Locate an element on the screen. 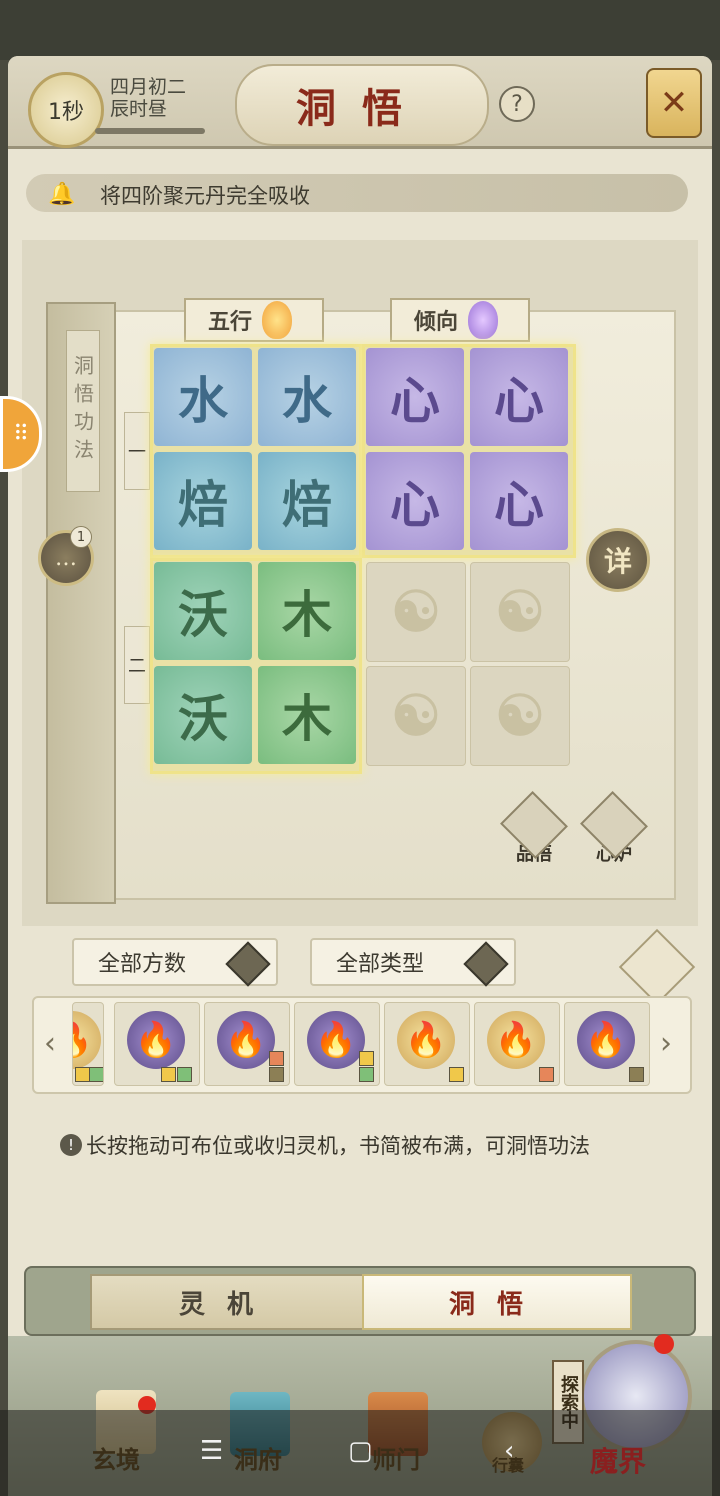  date-display: 四月初二 辰时昼 is located at coordinates (148, 98).